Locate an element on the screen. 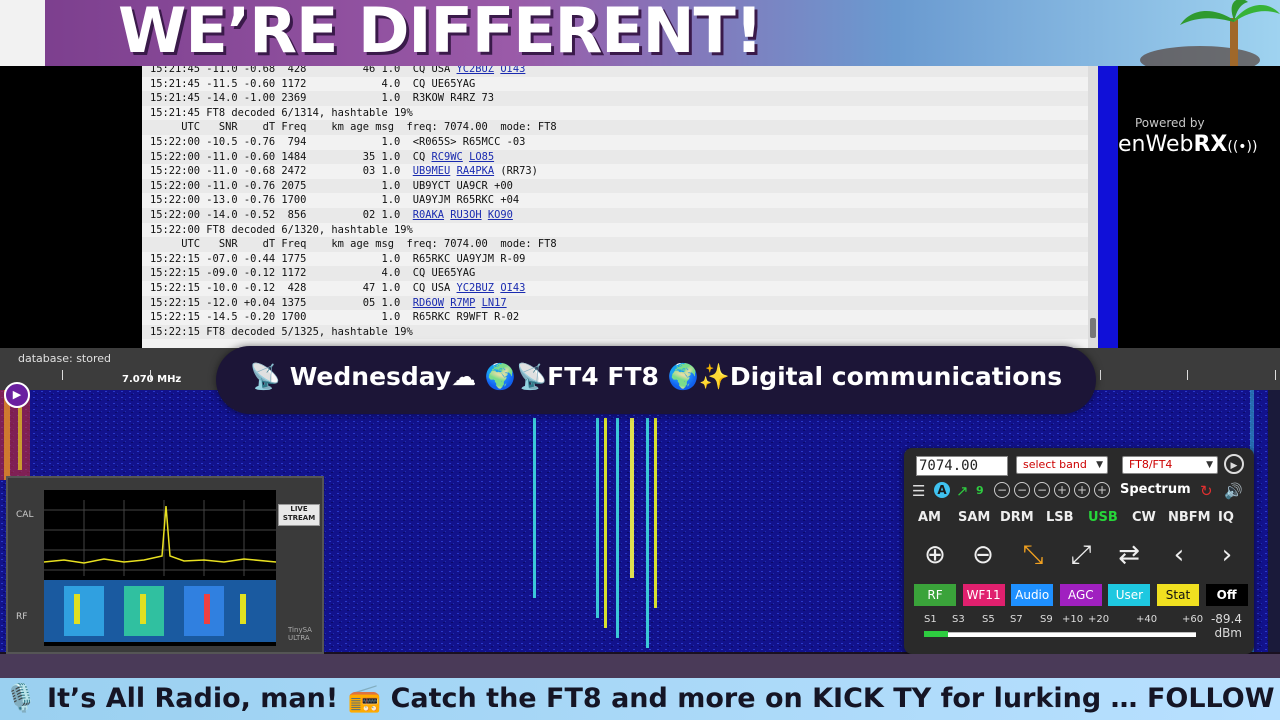  mode-nbfm-button: NBFM is located at coordinates (1189, 517).